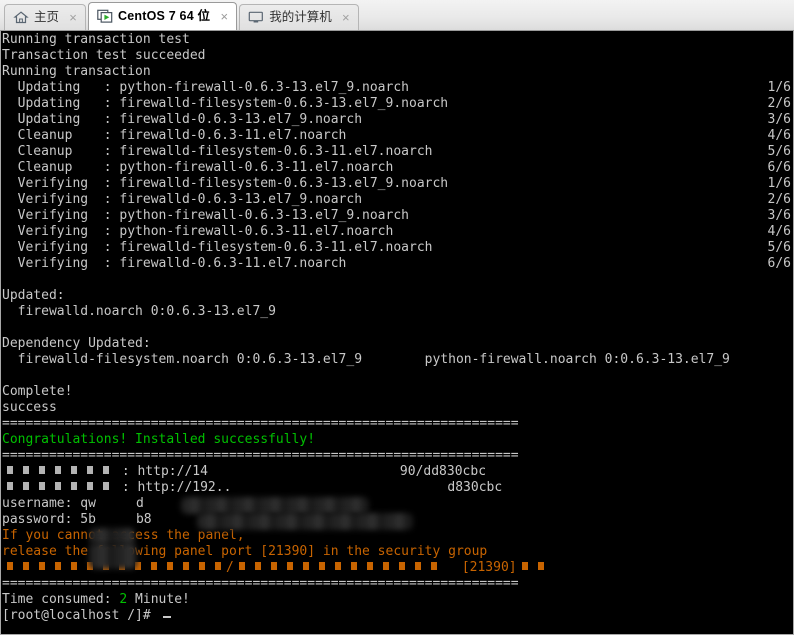 This screenshot has height=635, width=794. I want to click on terminal-line: Updated:, so click(397, 296).